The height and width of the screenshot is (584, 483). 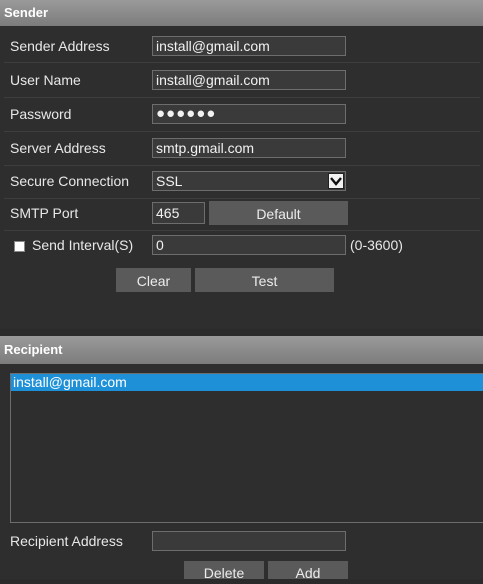 What do you see at coordinates (241, 13) in the screenshot?
I see `sender-section-header: Sender` at bounding box center [241, 13].